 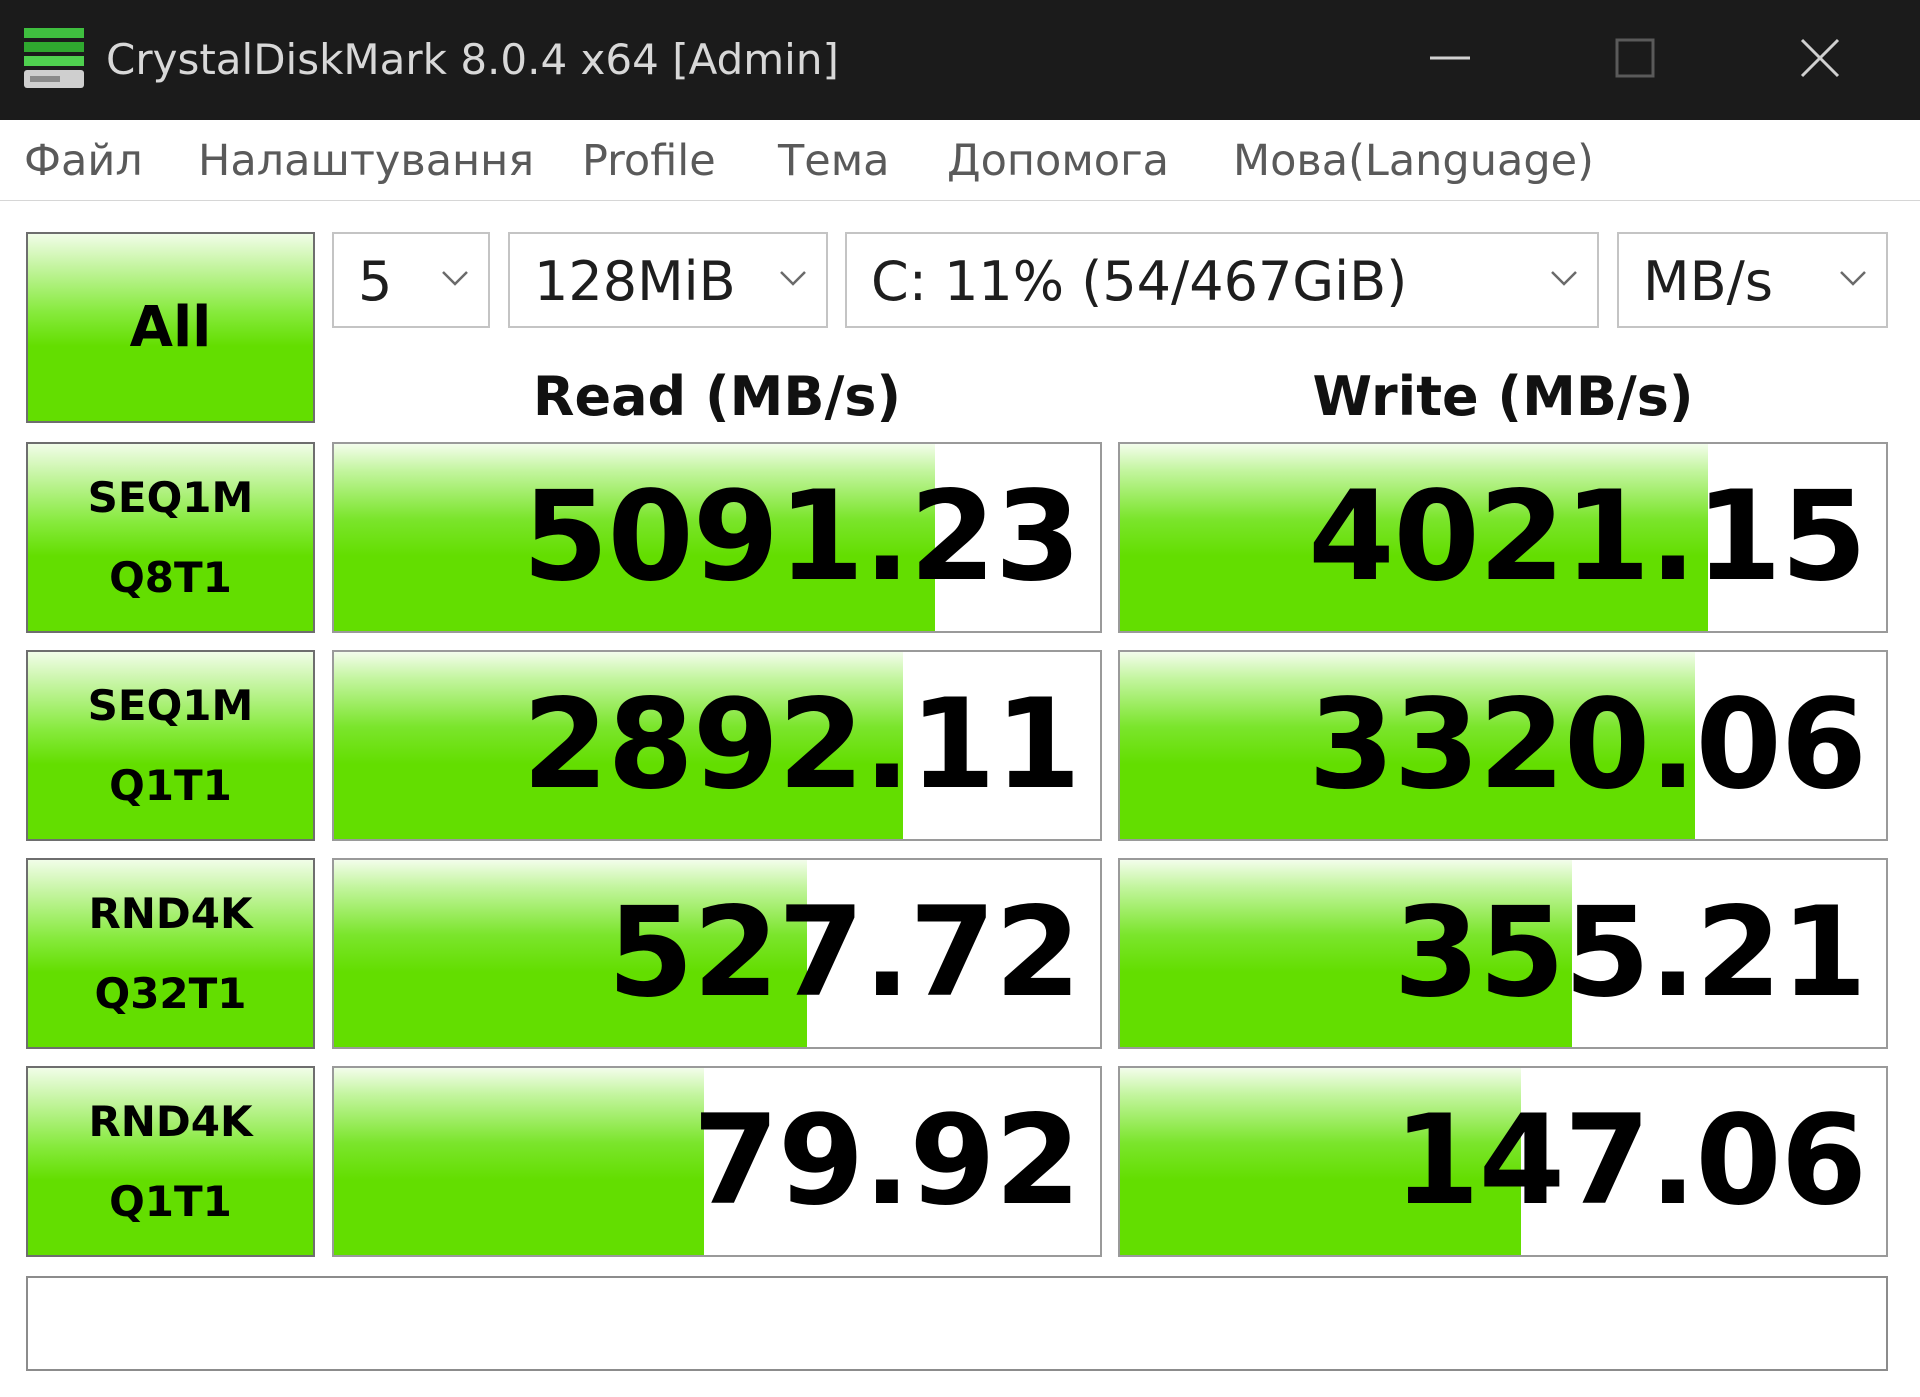 I want to click on write-result-rnd4k-q32t1: 355.21, so click(x=1503, y=953).